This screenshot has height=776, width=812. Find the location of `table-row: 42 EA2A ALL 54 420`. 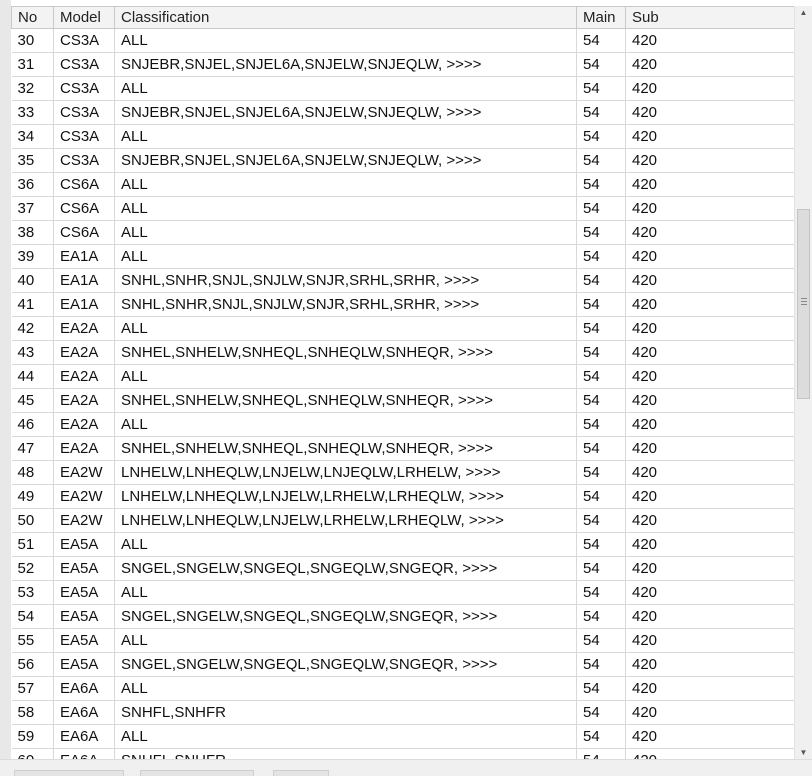

table-row: 42 EA2A ALL 54 420 is located at coordinates (403, 328).